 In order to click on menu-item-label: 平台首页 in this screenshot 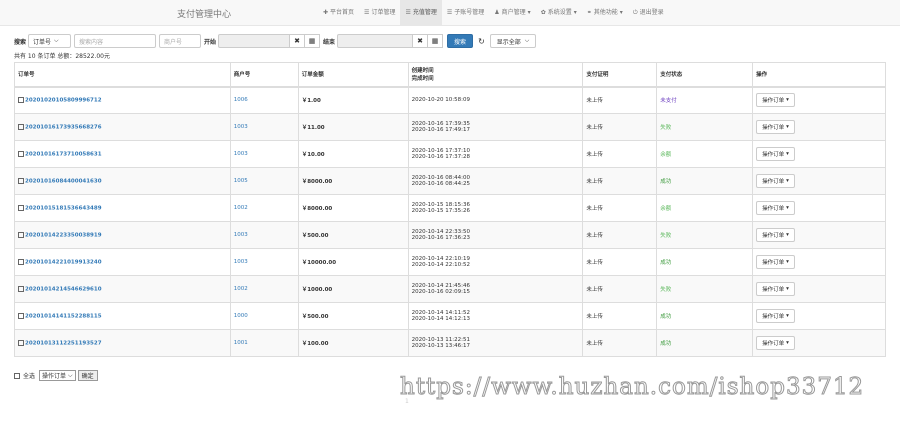, I will do `click(342, 12)`.